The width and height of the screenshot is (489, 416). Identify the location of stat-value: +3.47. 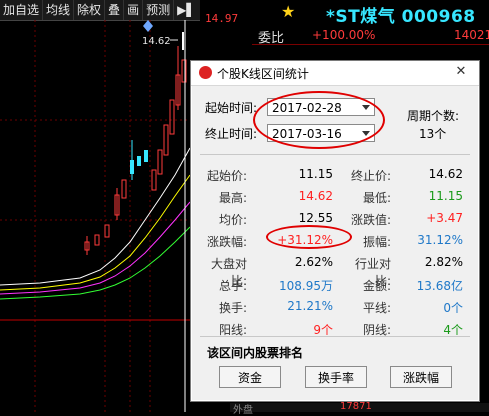
(444, 218).